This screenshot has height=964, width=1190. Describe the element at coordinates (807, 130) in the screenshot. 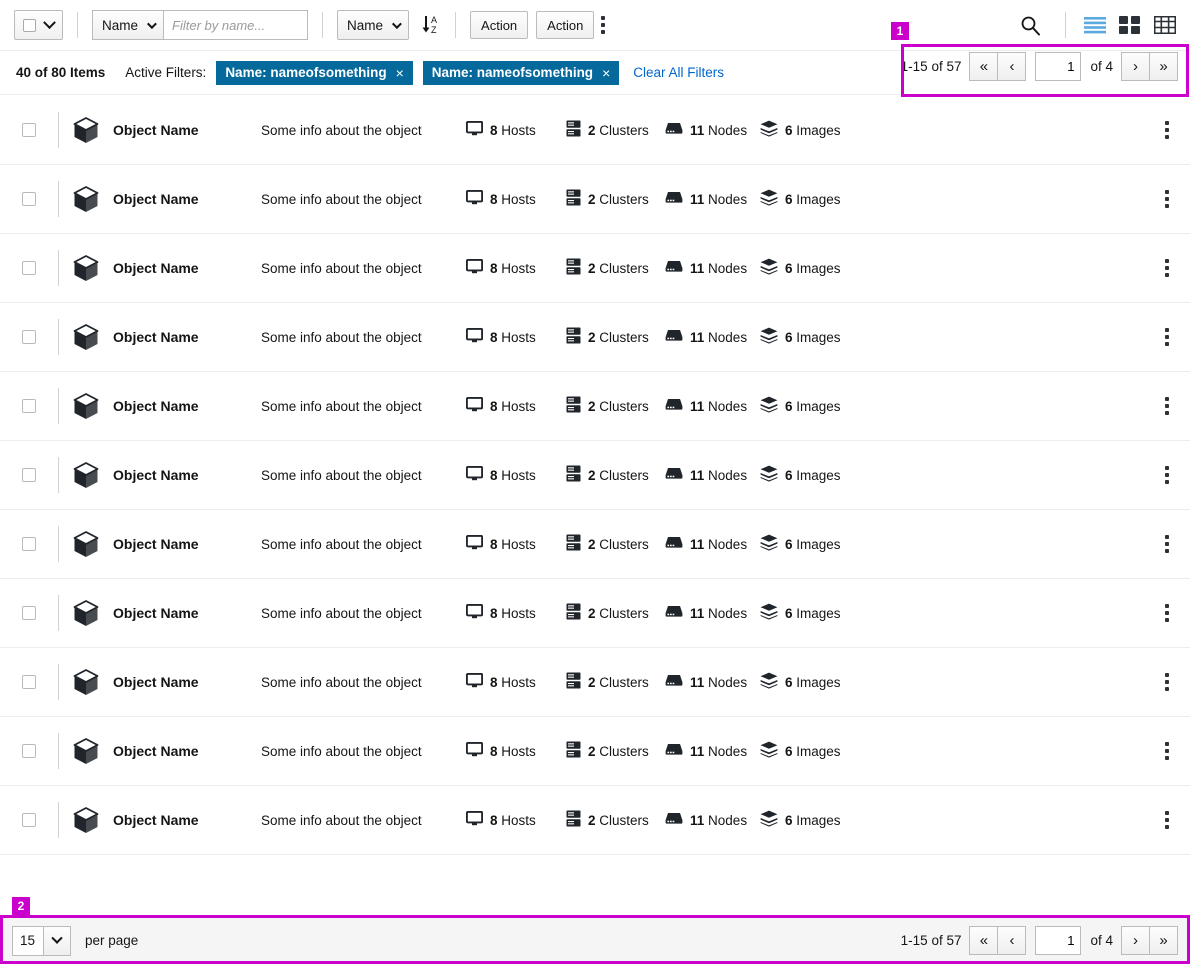

I see `stat-images: 6 Images` at that location.